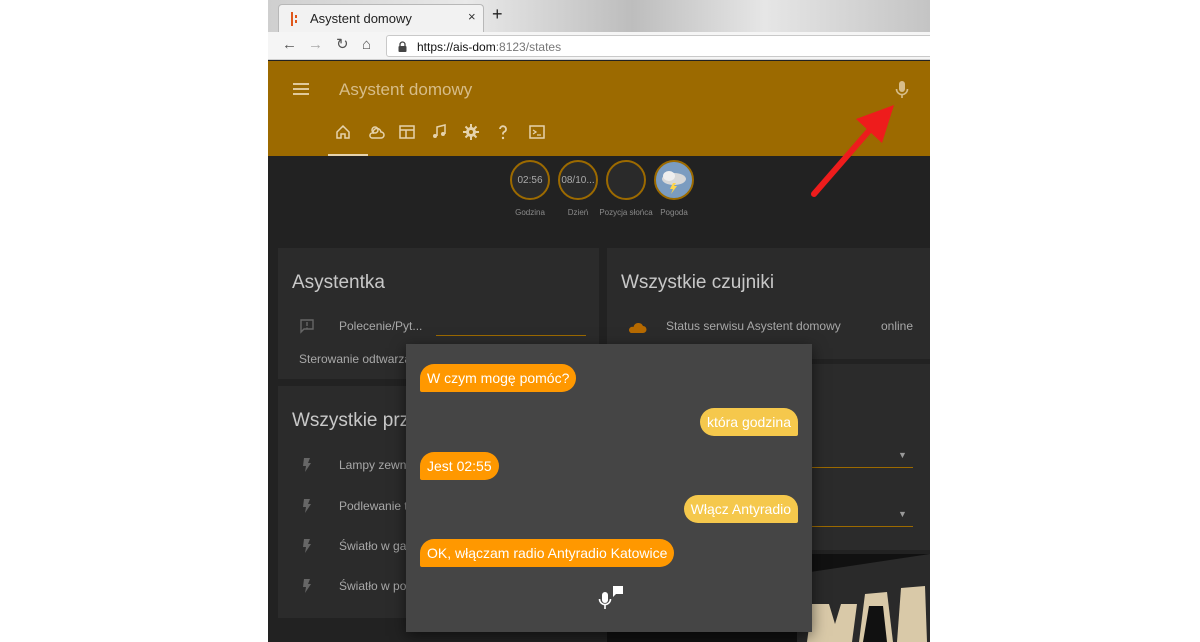 The width and height of the screenshot is (1200, 642). Describe the element at coordinates (497, 14) in the screenshot. I see `new-tab-button: +` at that location.